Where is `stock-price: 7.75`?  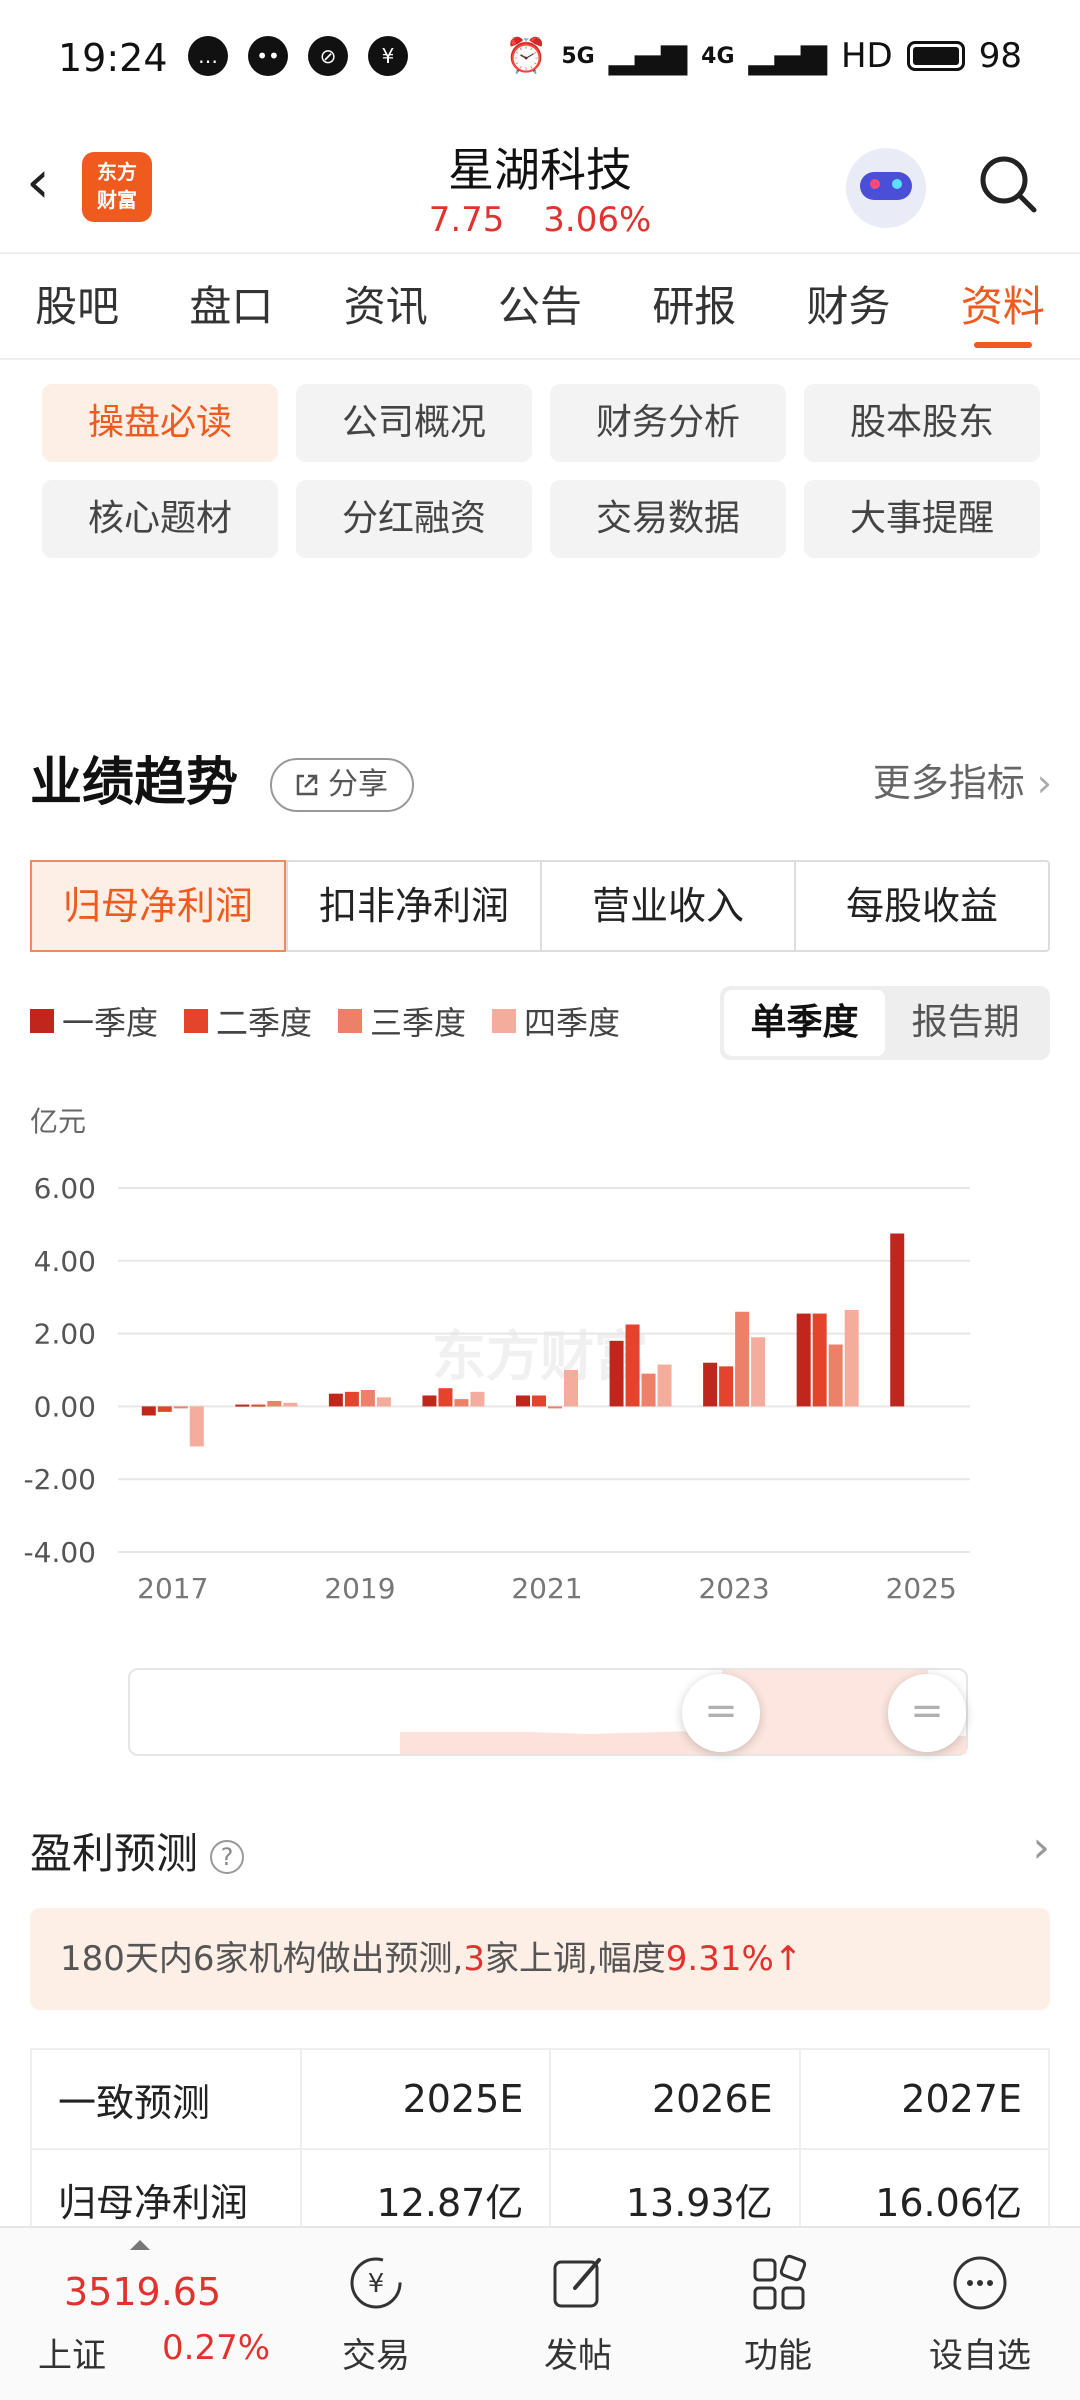
stock-price: 7.75 is located at coordinates (466, 220).